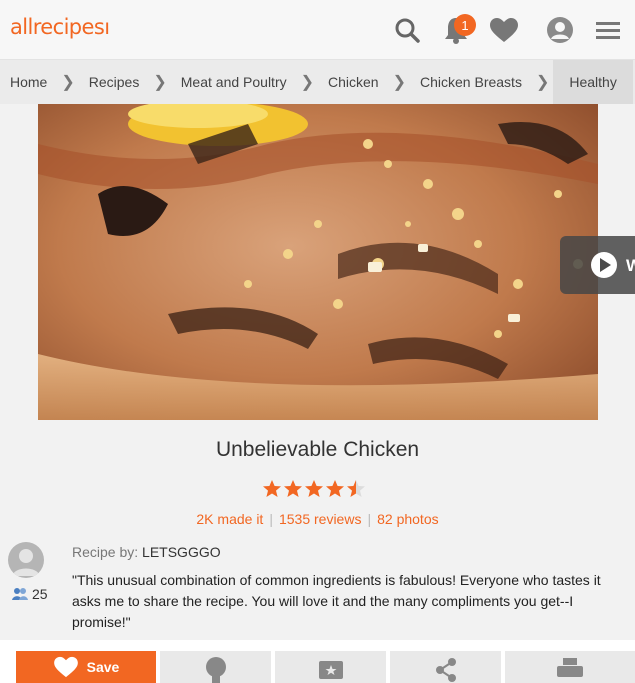  What do you see at coordinates (630, 265) in the screenshot?
I see `svg-text: W` at bounding box center [630, 265].